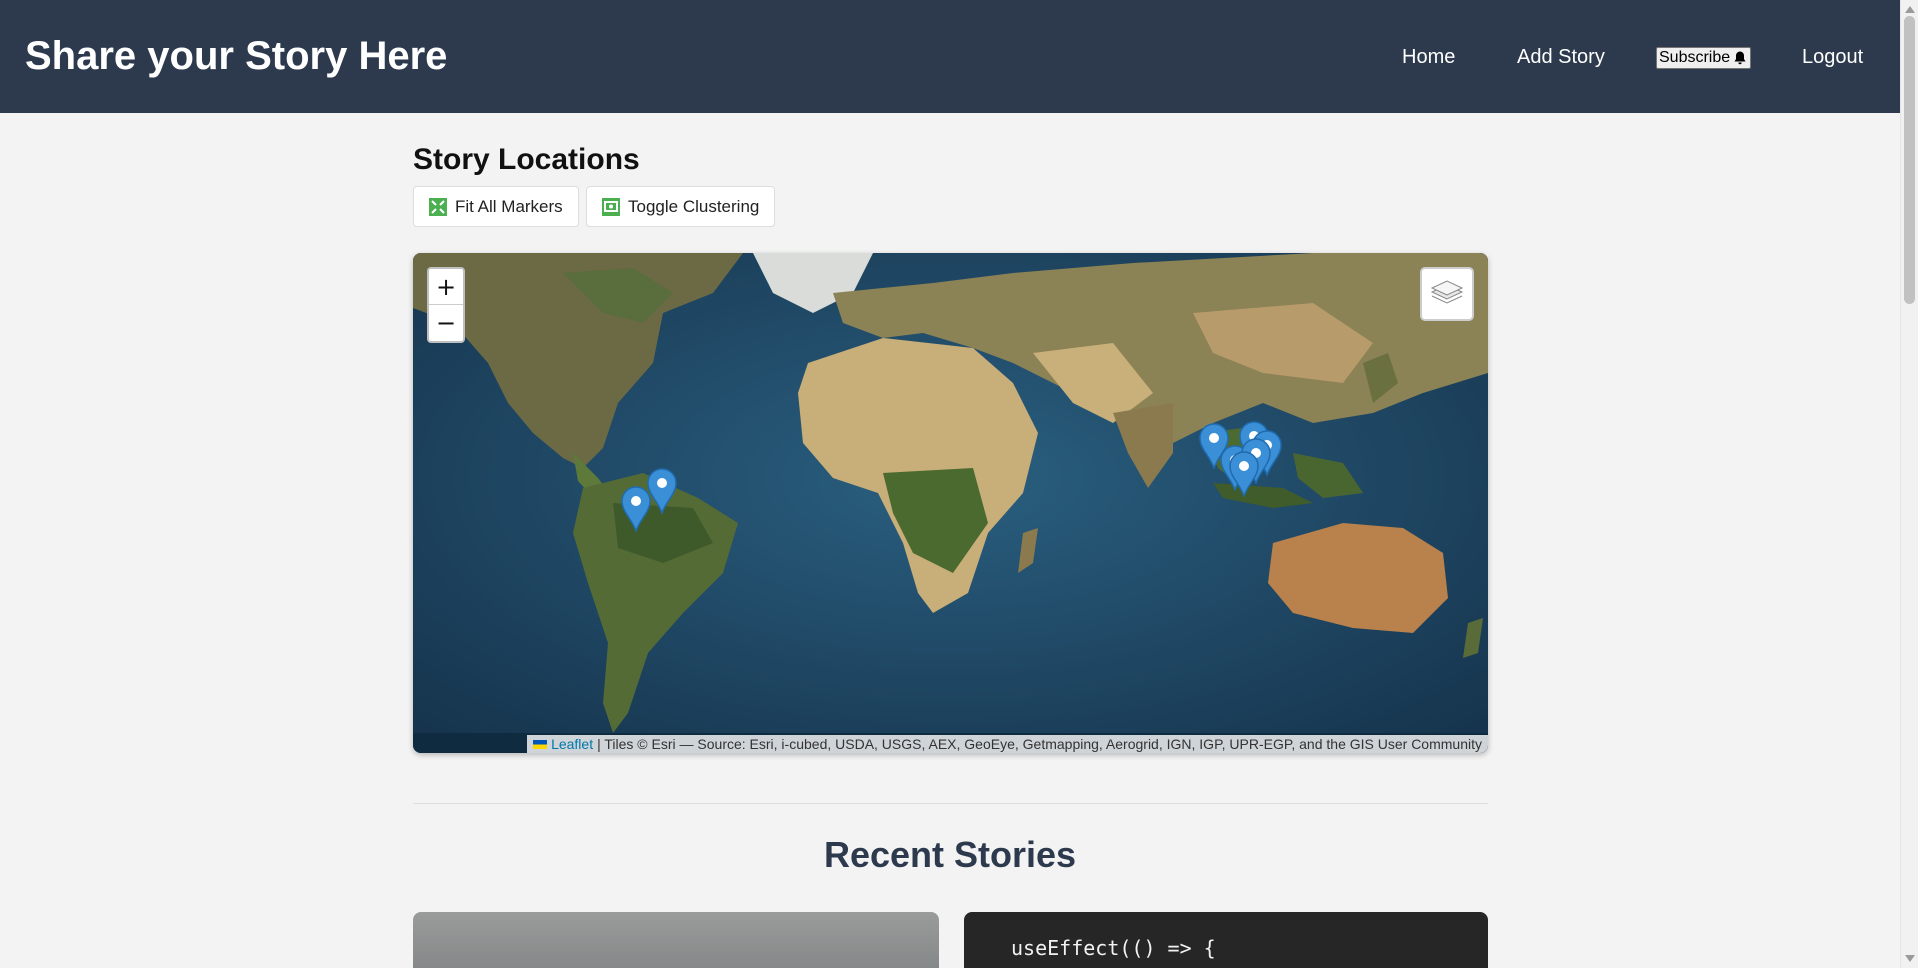  What do you see at coordinates (694, 206) in the screenshot?
I see `cluster-button-label: Toggle Clustering` at bounding box center [694, 206].